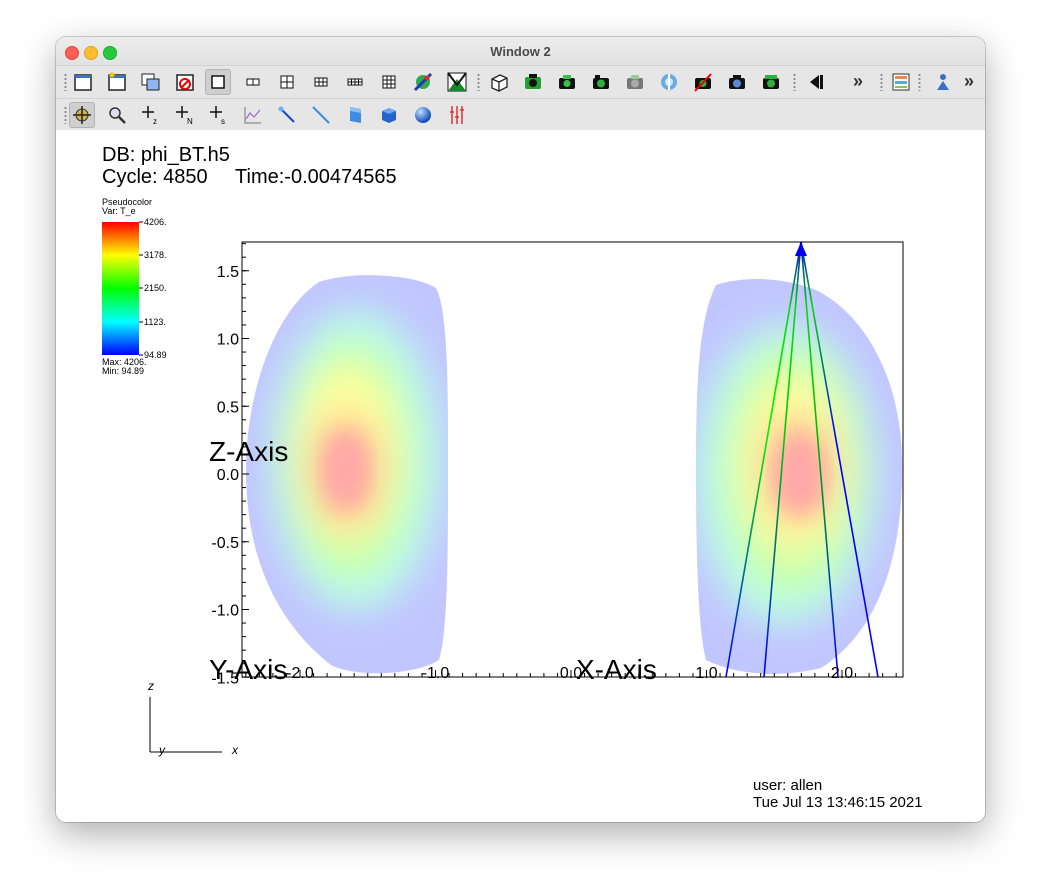 Image resolution: width=1041 pixels, height=896 pixels. What do you see at coordinates (248, 451) in the screenshot?
I see `z-axis-title: Z-Axis` at bounding box center [248, 451].